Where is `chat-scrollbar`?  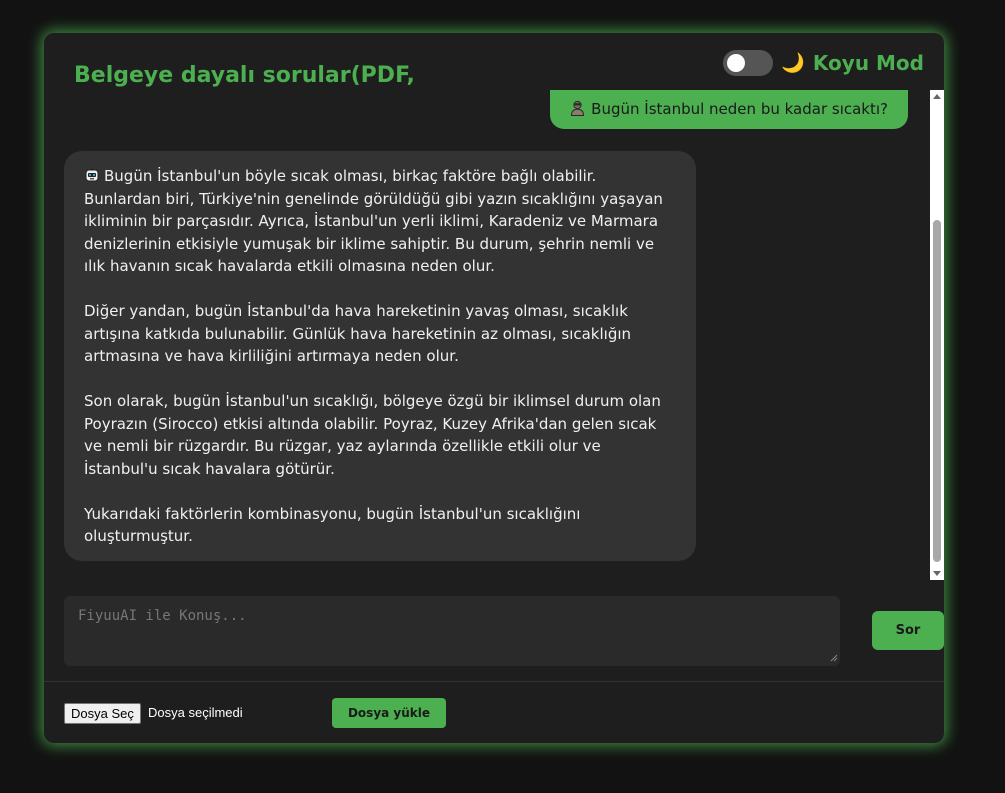
chat-scrollbar is located at coordinates (937, 335).